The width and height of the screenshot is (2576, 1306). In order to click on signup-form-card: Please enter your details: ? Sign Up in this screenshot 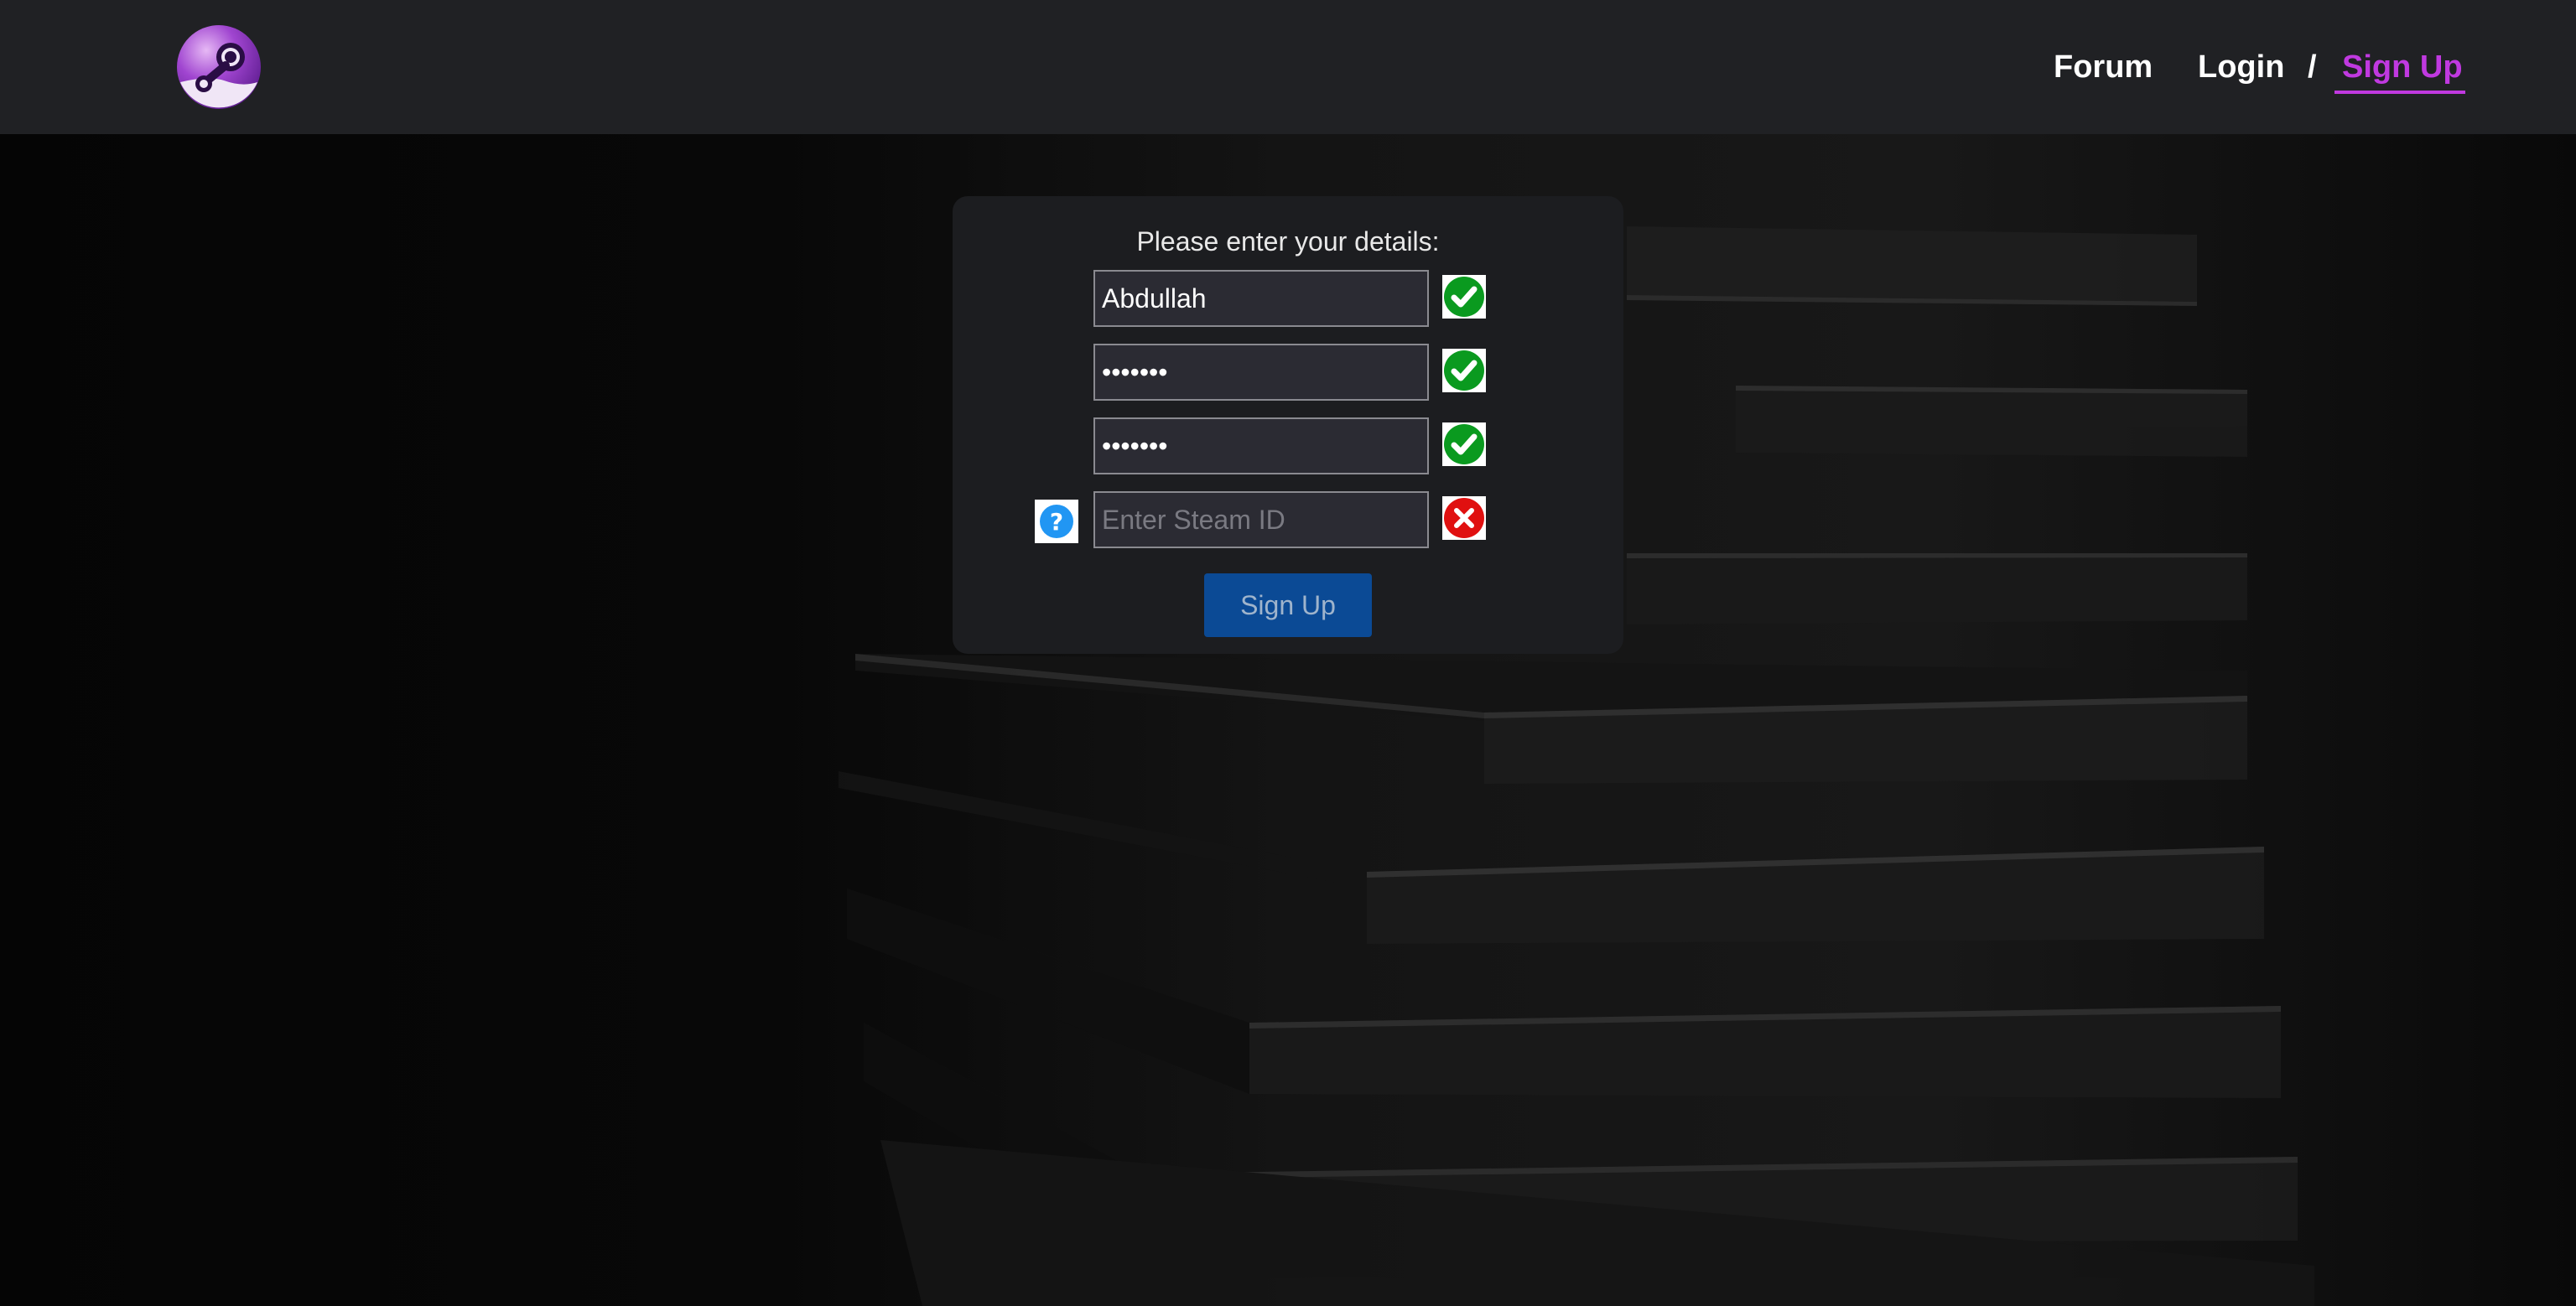, I will do `click(1288, 425)`.